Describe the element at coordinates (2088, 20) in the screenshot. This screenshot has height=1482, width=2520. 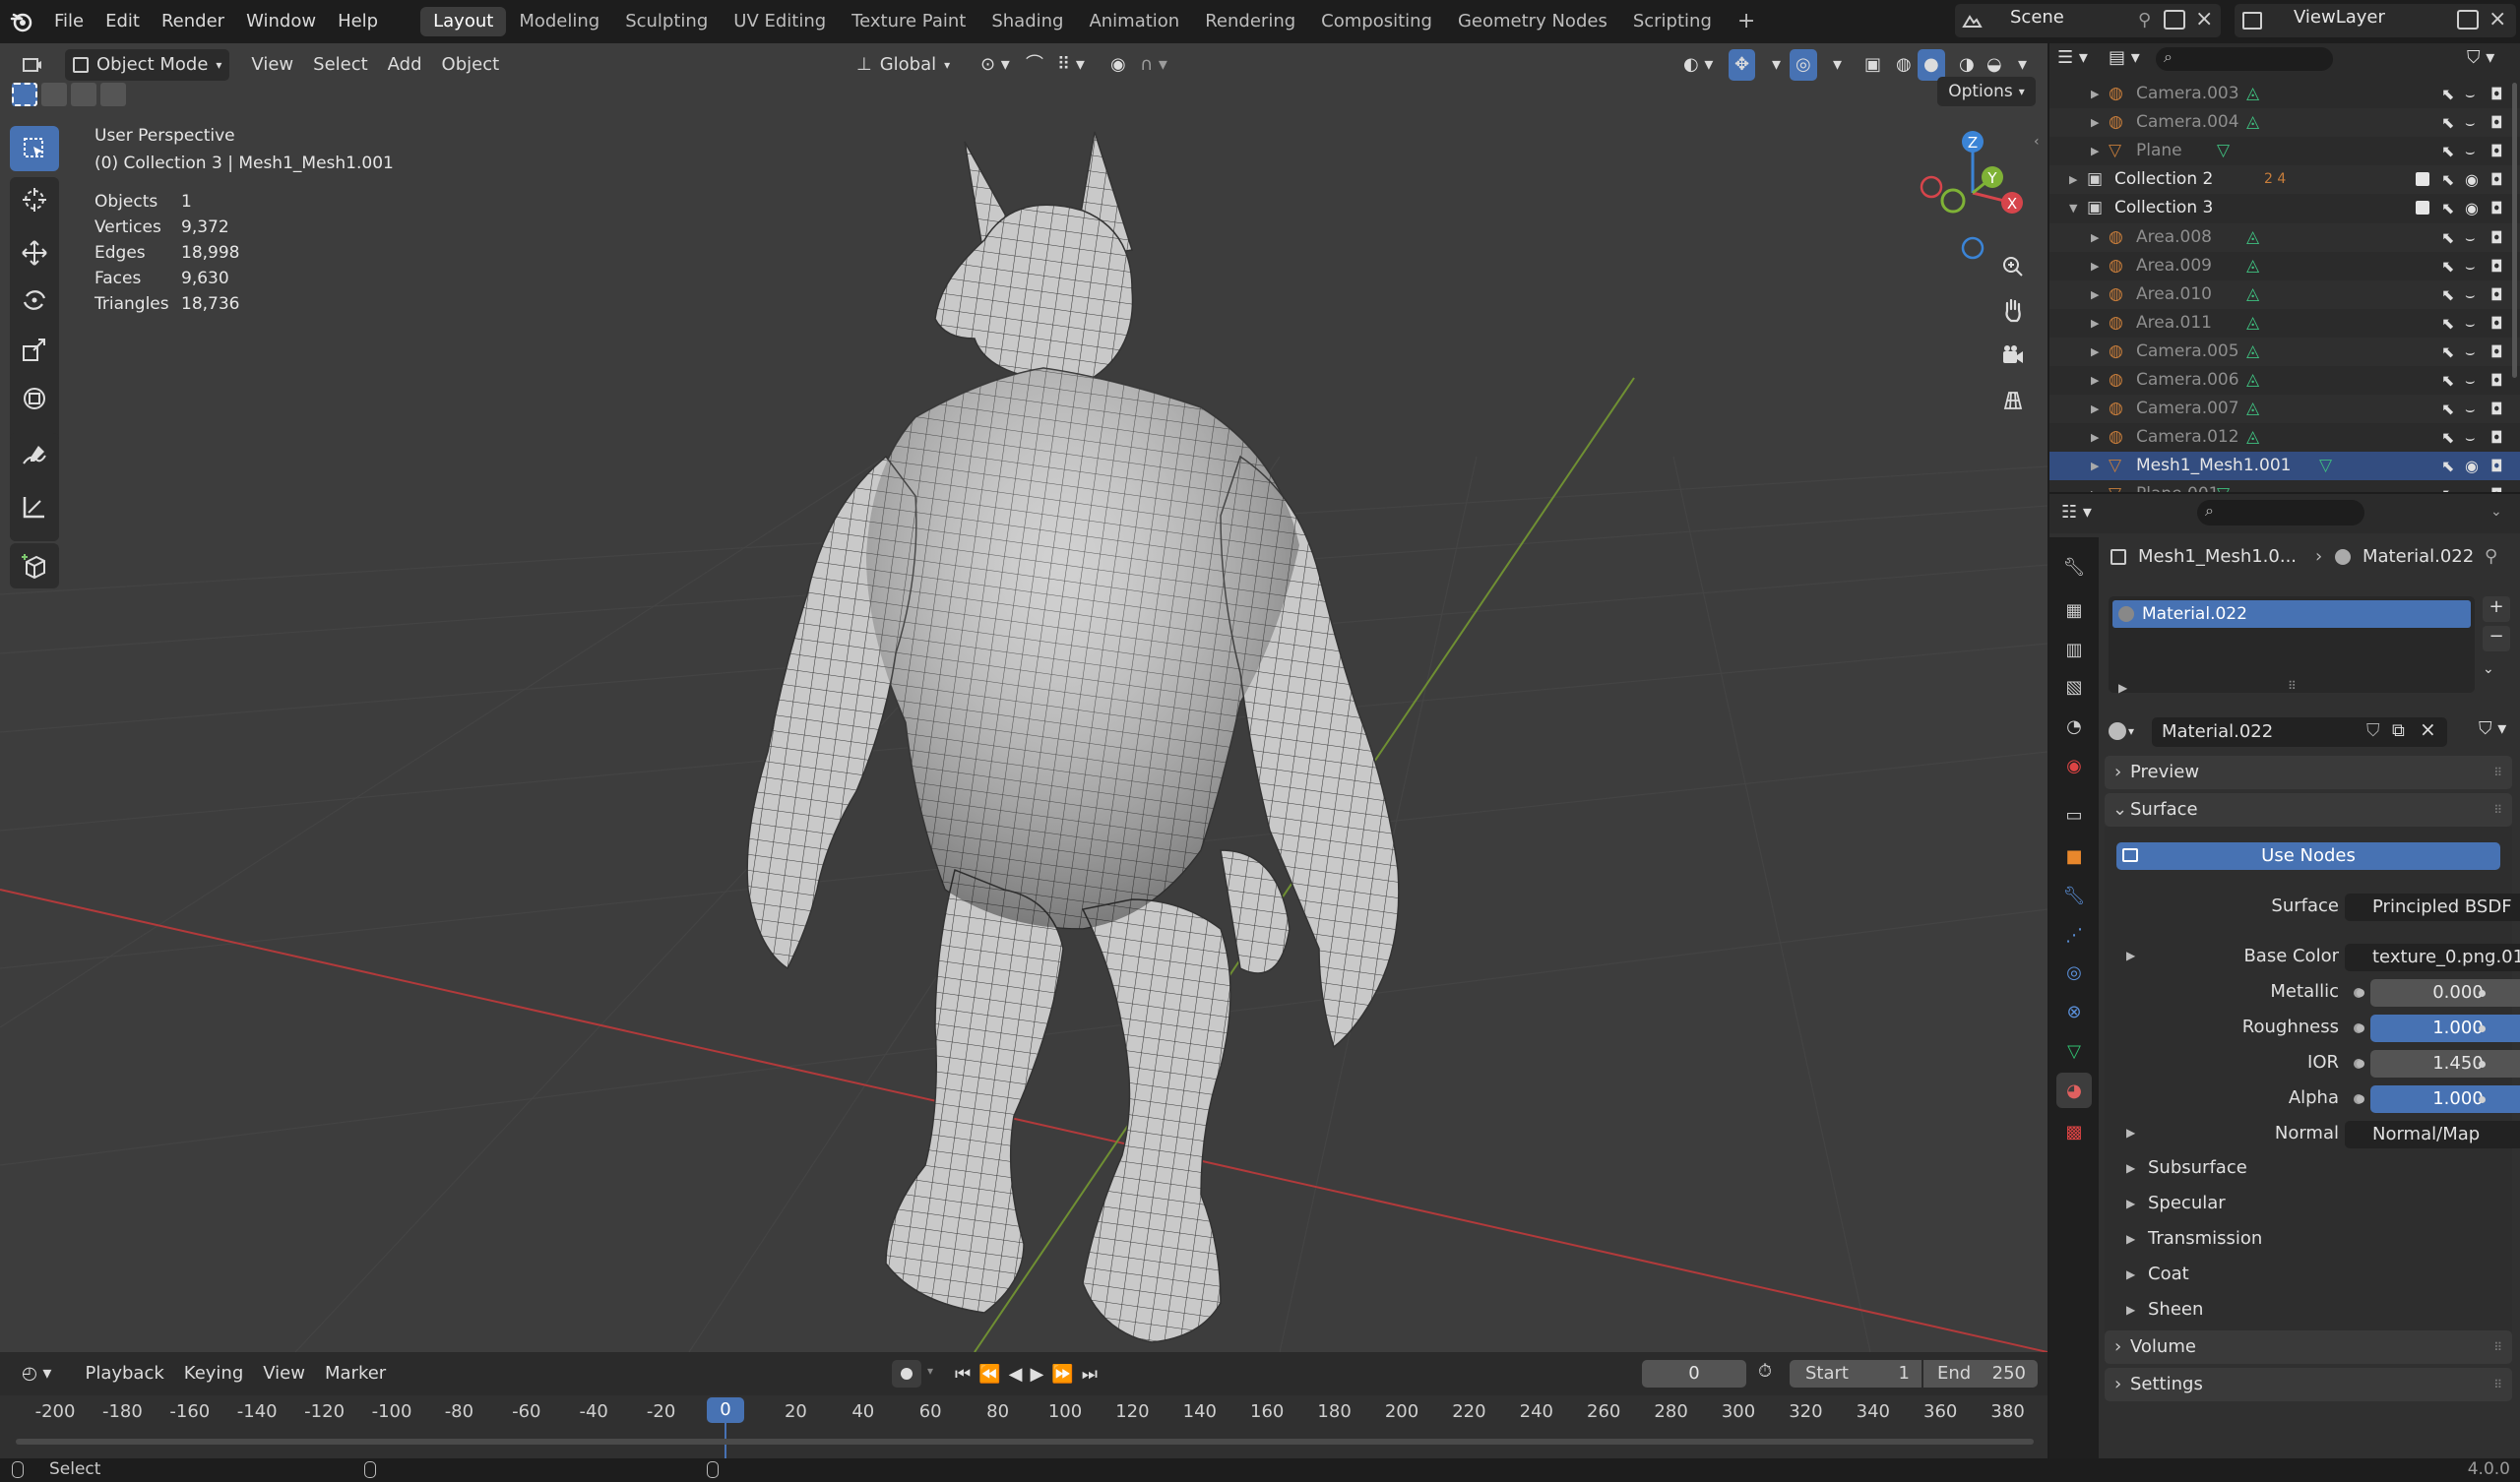
I see `scene-selector: Scene ⚲ ×` at that location.